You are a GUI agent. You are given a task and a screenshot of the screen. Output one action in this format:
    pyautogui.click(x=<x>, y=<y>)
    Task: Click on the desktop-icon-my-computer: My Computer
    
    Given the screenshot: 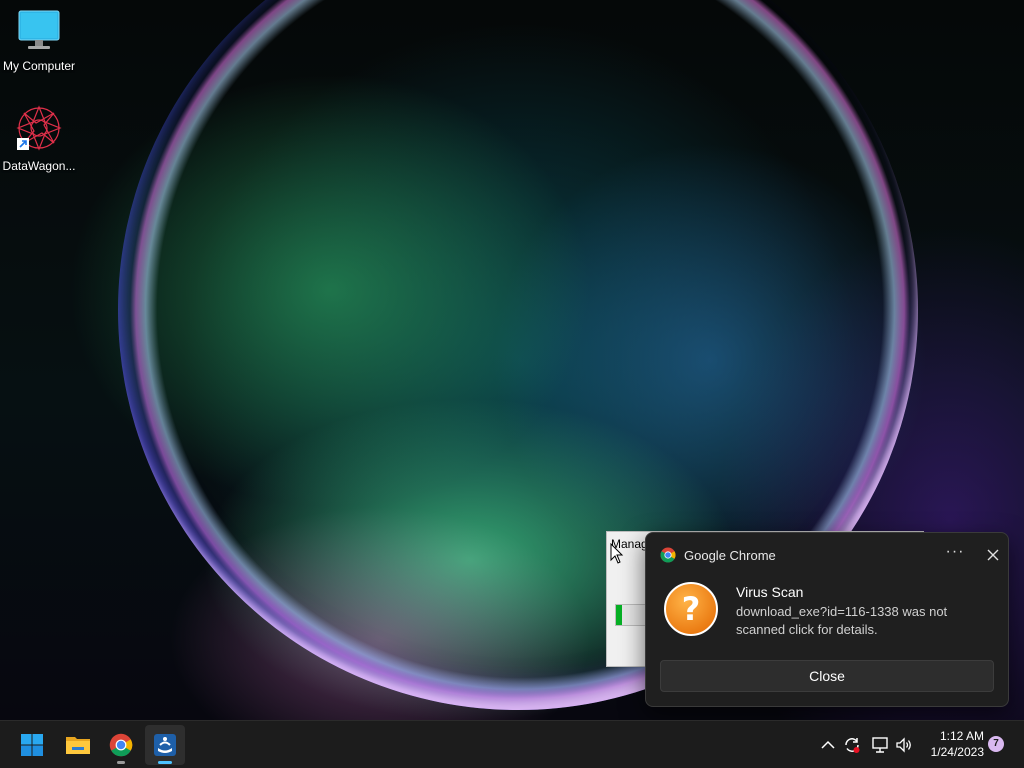 What is the action you would take?
    pyautogui.click(x=39, y=40)
    